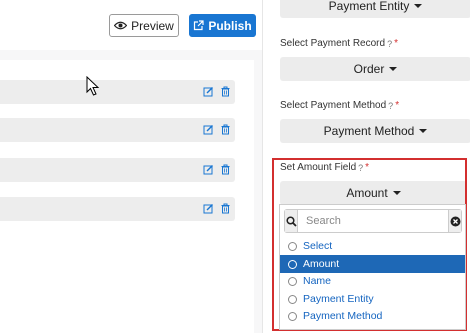  Describe the element at coordinates (369, 69) in the screenshot. I see `payment-record-value: Order` at that location.